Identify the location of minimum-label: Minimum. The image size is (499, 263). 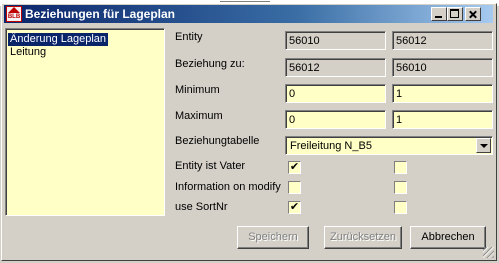
(197, 90).